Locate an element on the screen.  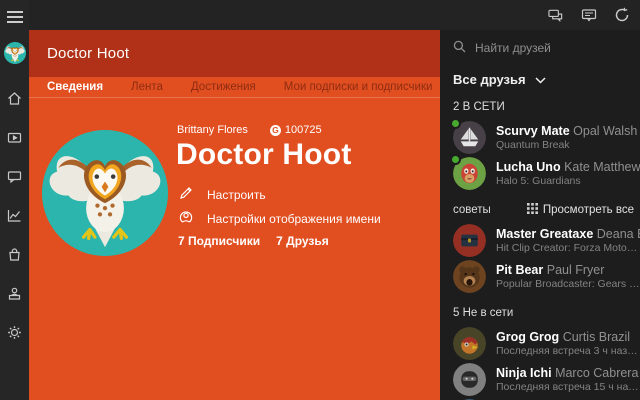
settings-icon is located at coordinates (14, 335).